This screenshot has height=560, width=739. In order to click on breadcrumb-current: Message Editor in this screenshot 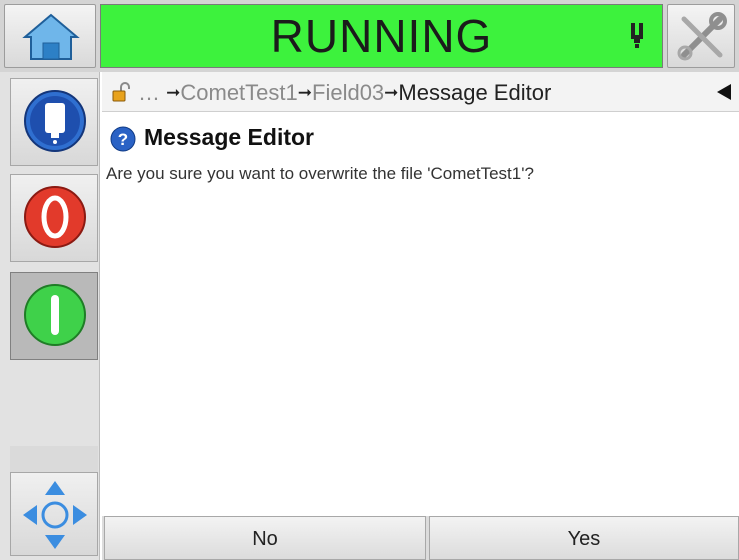, I will do `click(475, 92)`.